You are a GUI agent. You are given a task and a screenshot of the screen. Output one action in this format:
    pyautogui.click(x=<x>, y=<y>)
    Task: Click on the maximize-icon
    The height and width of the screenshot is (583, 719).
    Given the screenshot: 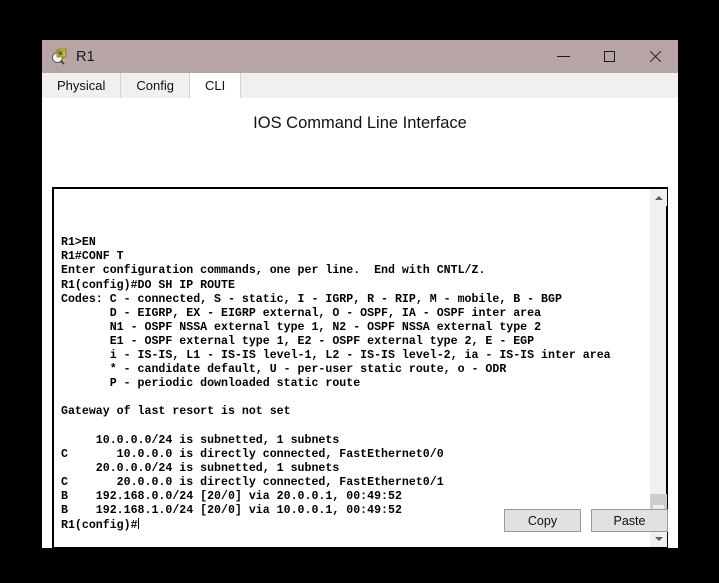 What is the action you would take?
    pyautogui.click(x=609, y=56)
    